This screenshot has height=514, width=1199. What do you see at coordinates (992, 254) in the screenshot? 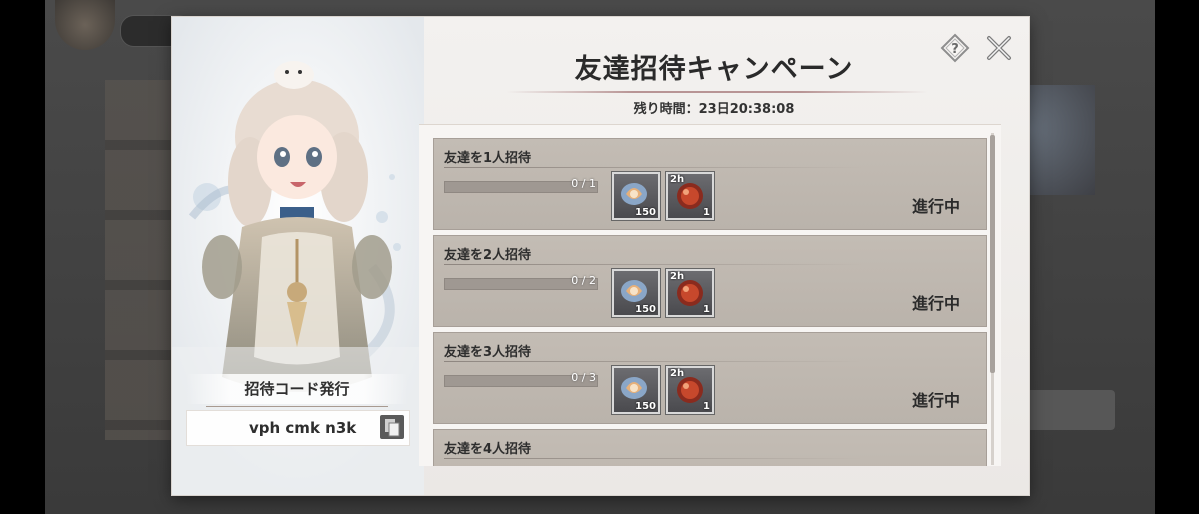
I see `scrollbar-thumb` at bounding box center [992, 254].